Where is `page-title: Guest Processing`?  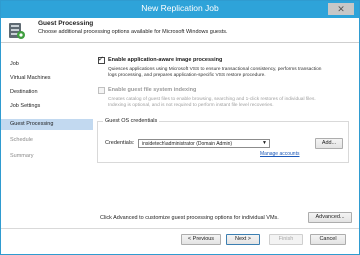
page-title: Guest Processing is located at coordinates (66, 23).